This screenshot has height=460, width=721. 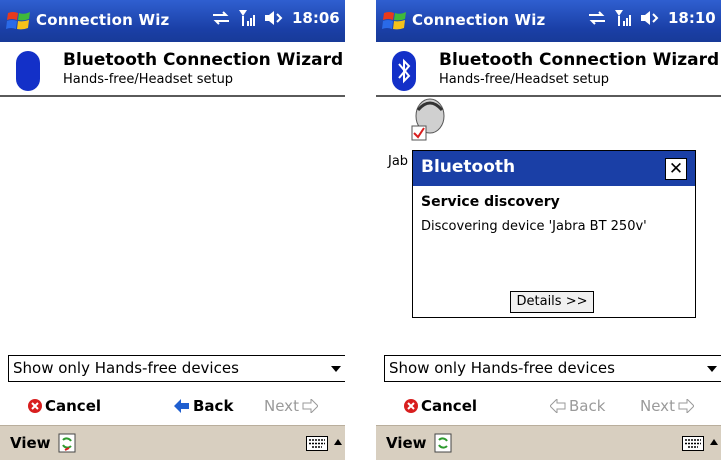 What do you see at coordinates (172, 21) in the screenshot?
I see `title-bar: Connection Wiz 18:06` at bounding box center [172, 21].